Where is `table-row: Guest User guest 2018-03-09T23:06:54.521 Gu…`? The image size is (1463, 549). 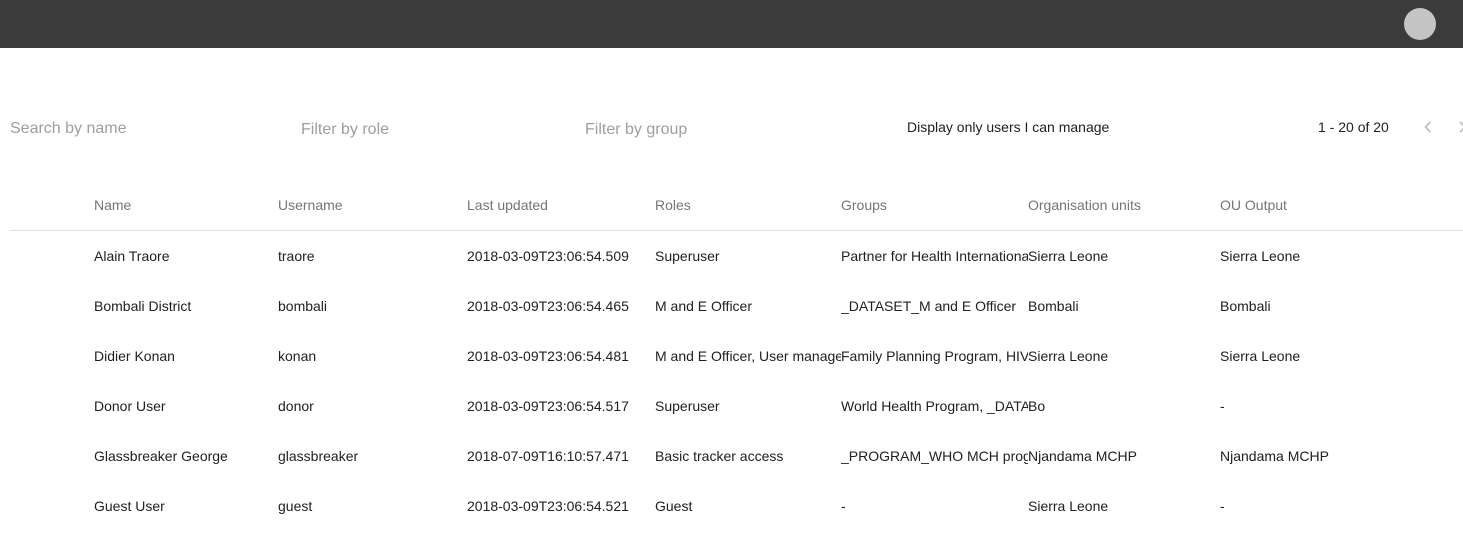 table-row: Guest User guest 2018-03-09T23:06:54.521 Gu… is located at coordinates (736, 506).